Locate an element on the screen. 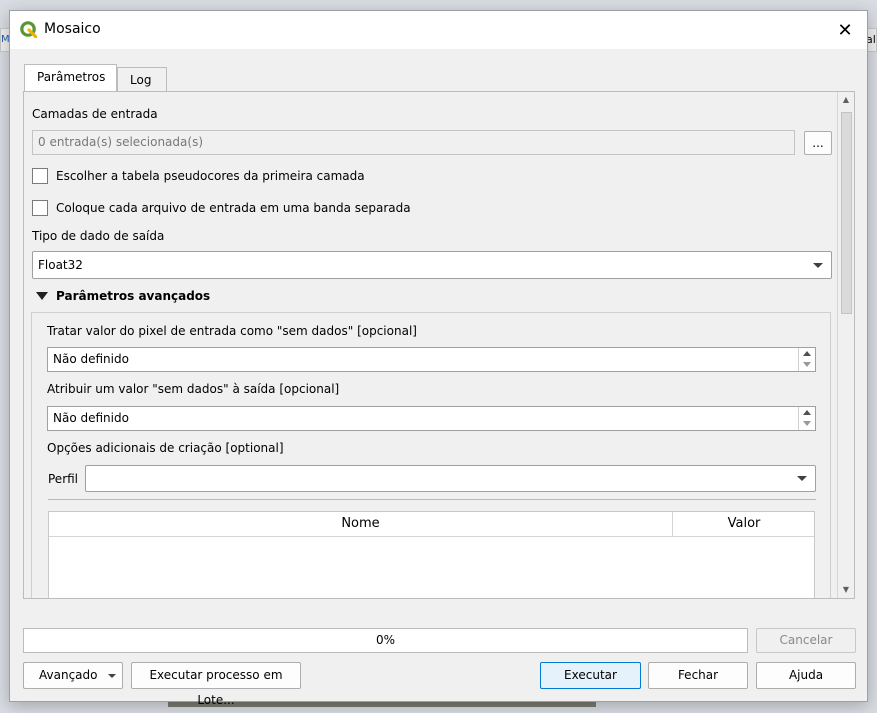 This screenshot has height=713, width=877. help-button: Ajuda is located at coordinates (806, 675).